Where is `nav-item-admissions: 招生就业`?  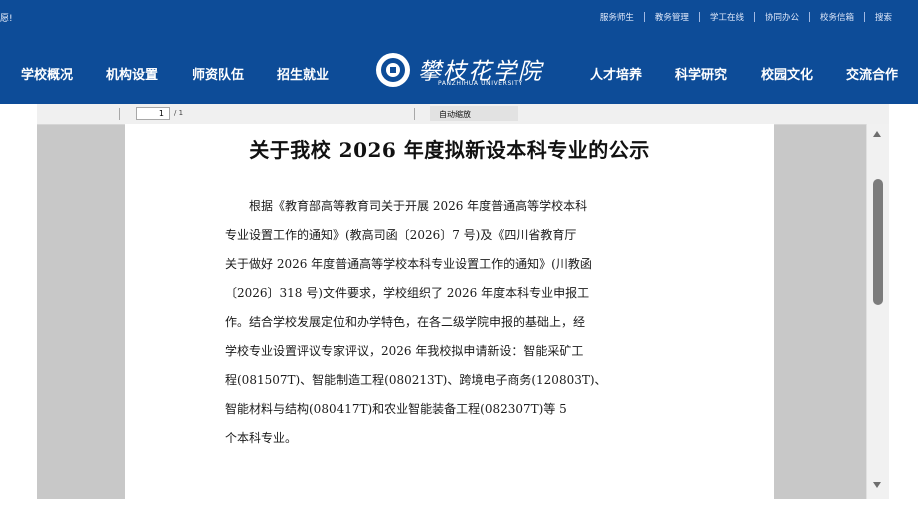 nav-item-admissions: 招生就业 is located at coordinates (303, 73).